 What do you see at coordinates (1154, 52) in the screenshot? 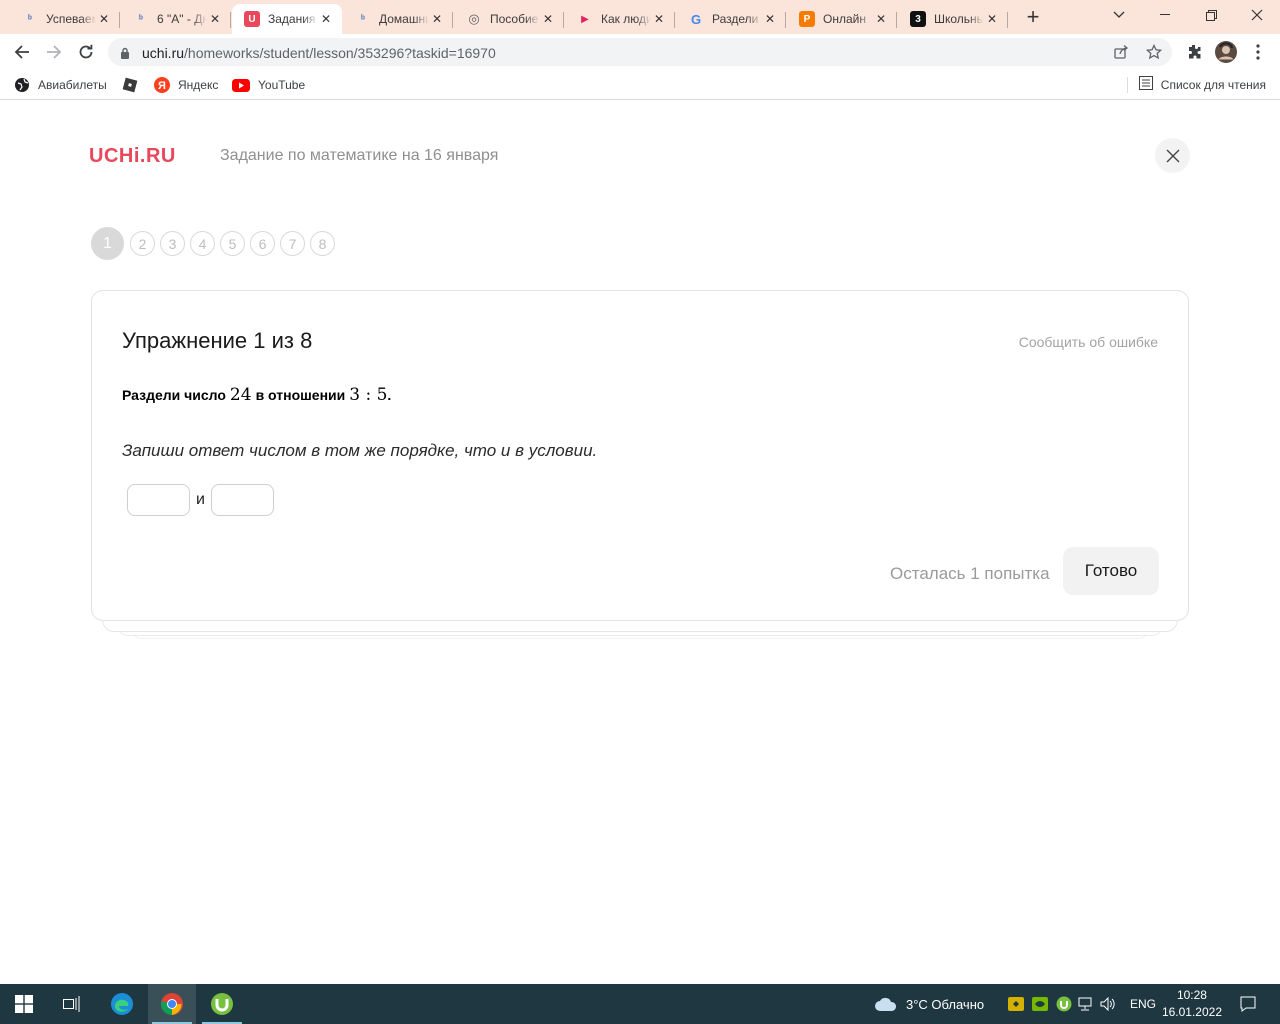
I see `bookmark-star-icon` at bounding box center [1154, 52].